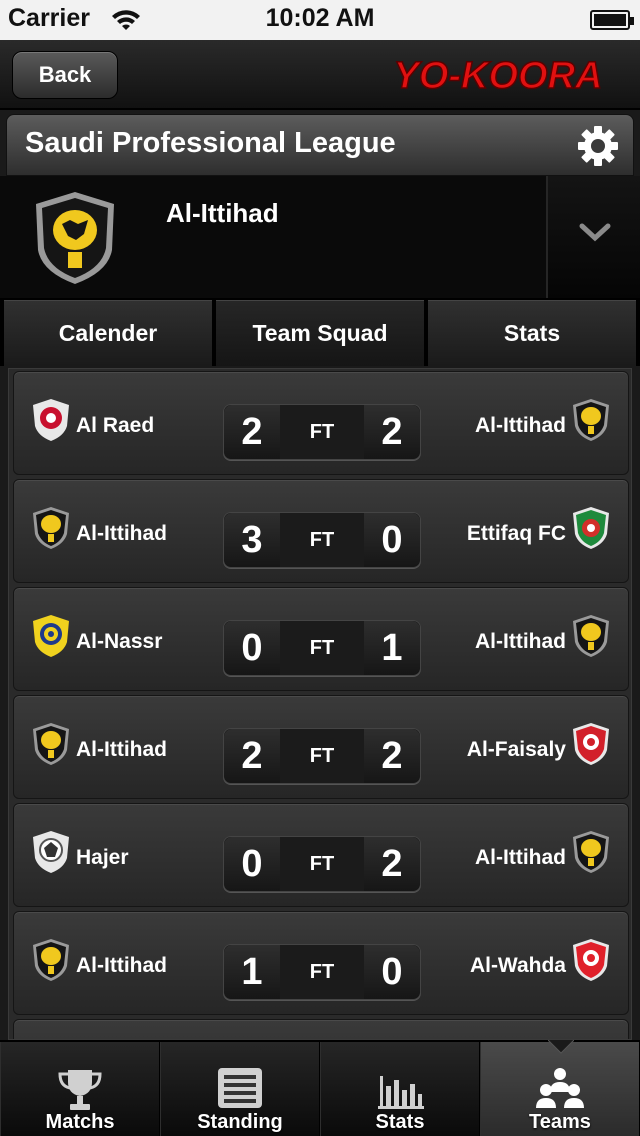 The width and height of the screenshot is (640, 1136). Describe the element at coordinates (532, 333) in the screenshot. I see `tab-stats: Stats` at that location.